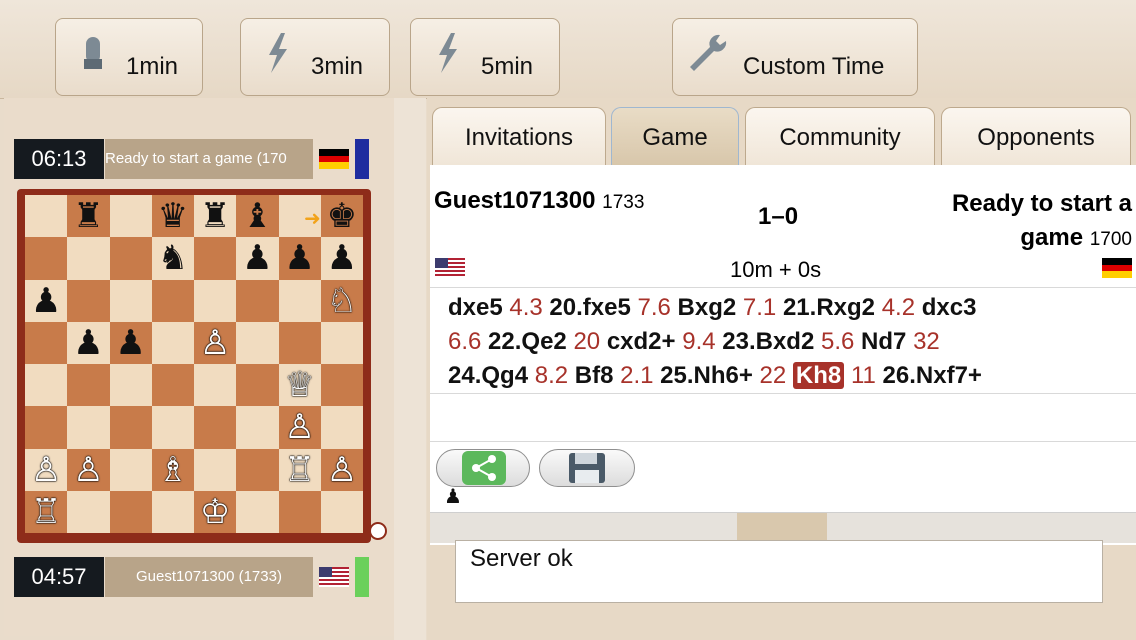 Image resolution: width=1136 pixels, height=640 pixels. Describe the element at coordinates (519, 136) in the screenshot. I see `tab-invitations: Invitations` at that location.